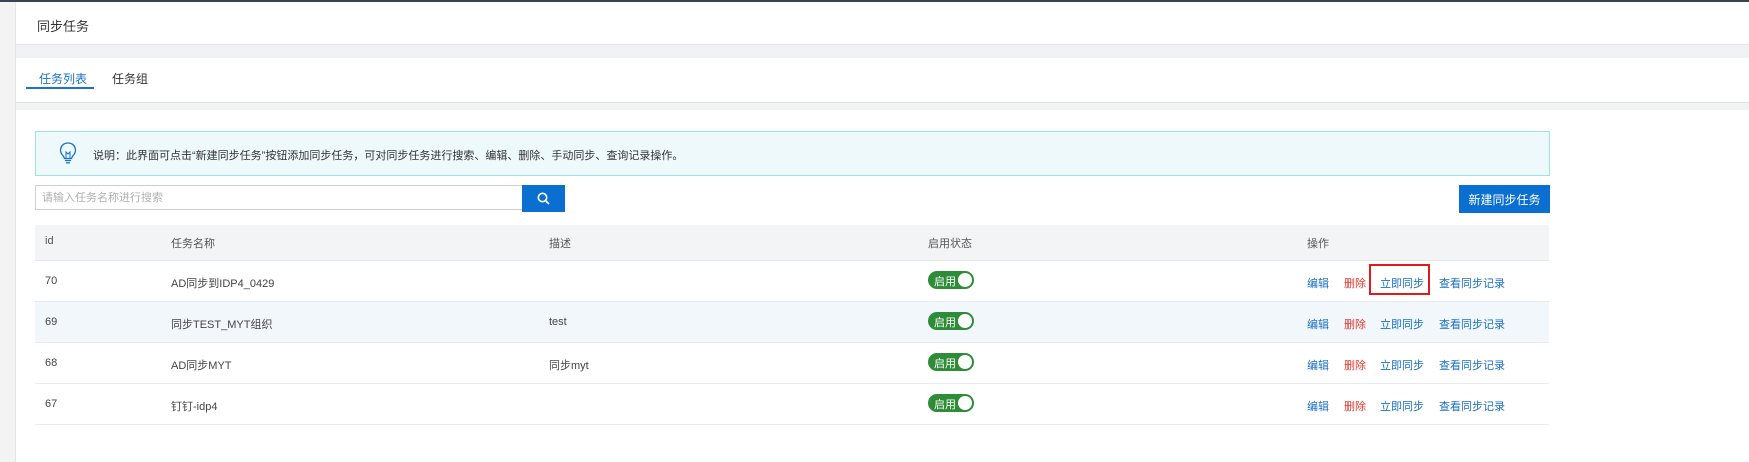 The width and height of the screenshot is (1749, 462). What do you see at coordinates (51, 281) in the screenshot?
I see `row-id: 70` at bounding box center [51, 281].